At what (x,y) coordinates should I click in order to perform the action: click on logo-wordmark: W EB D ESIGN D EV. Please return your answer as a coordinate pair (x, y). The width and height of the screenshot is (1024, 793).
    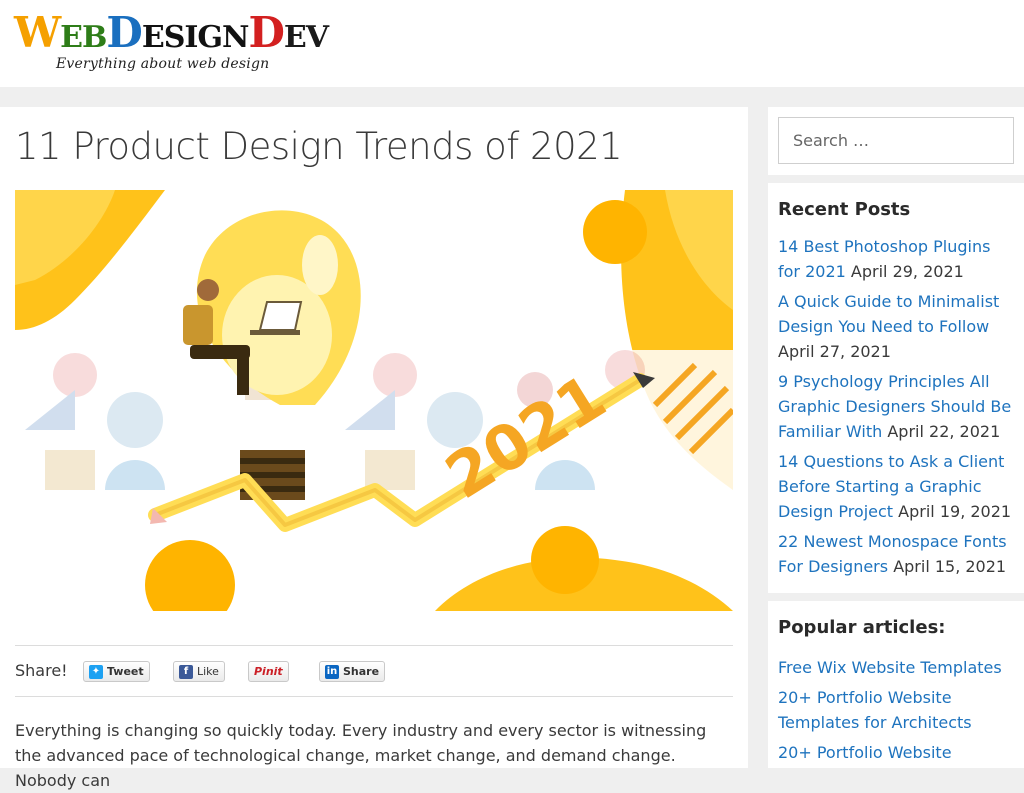
    Looking at the image, I should click on (171, 32).